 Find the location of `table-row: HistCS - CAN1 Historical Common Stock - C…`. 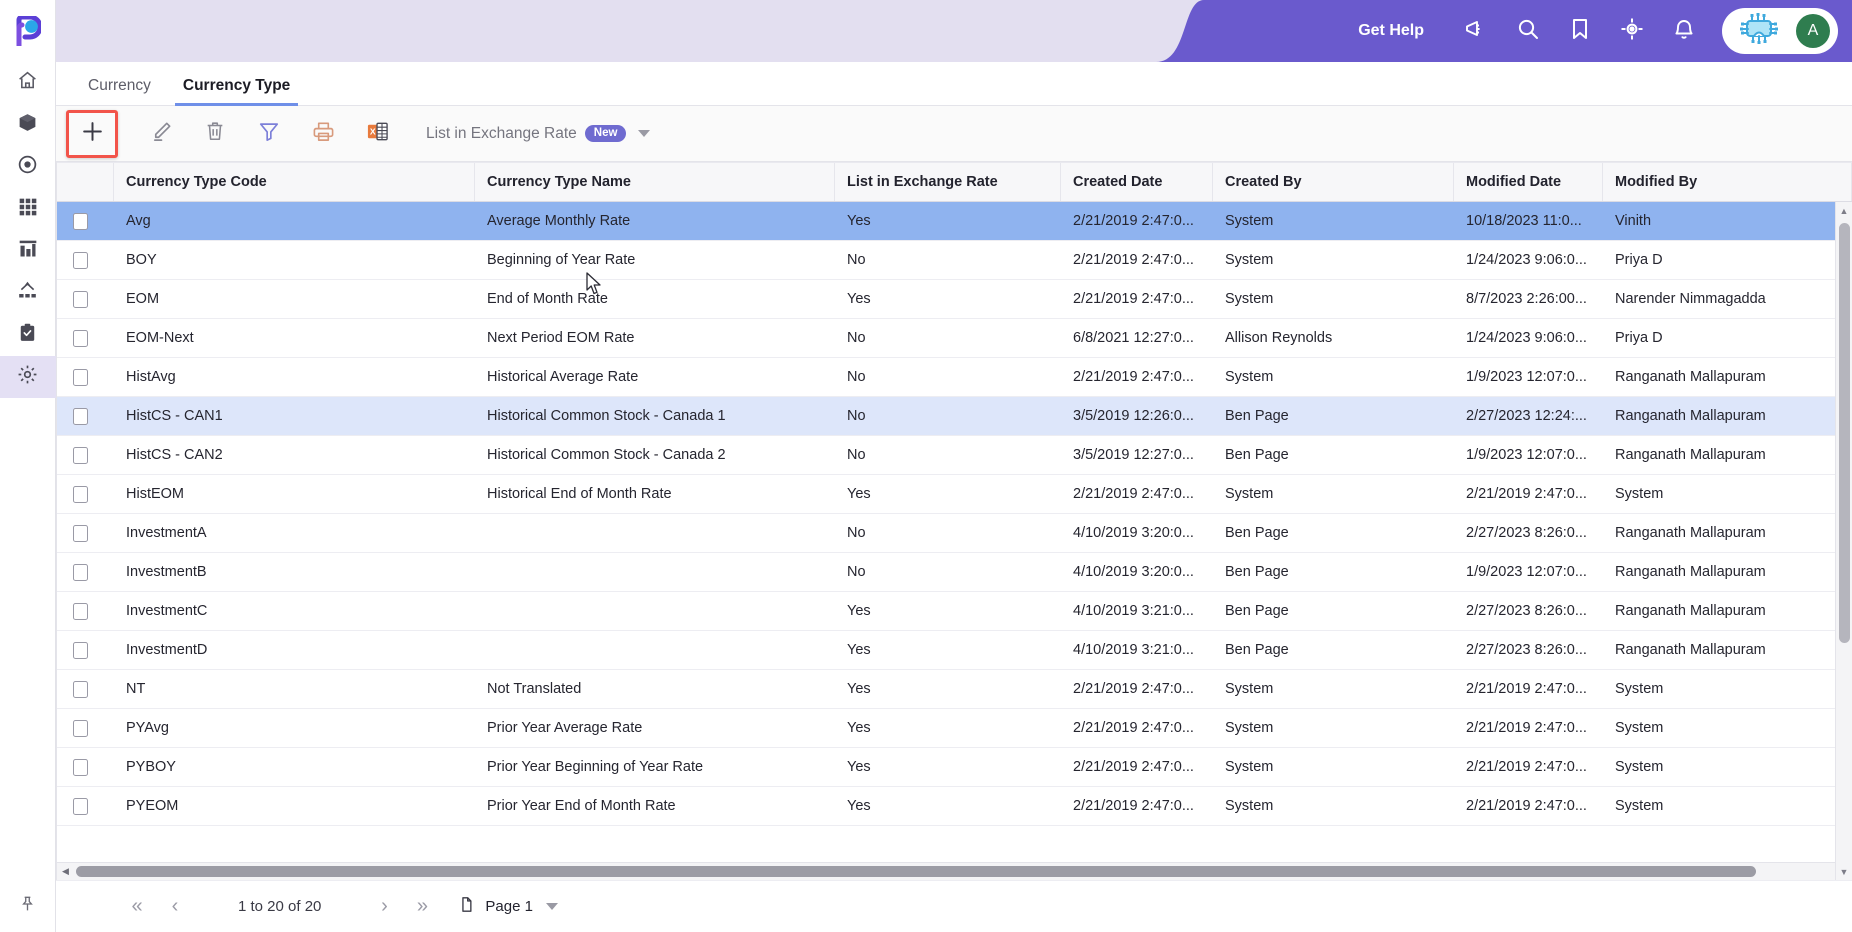

table-row: HistCS - CAN1 Historical Common Stock - C… is located at coordinates (954, 416).